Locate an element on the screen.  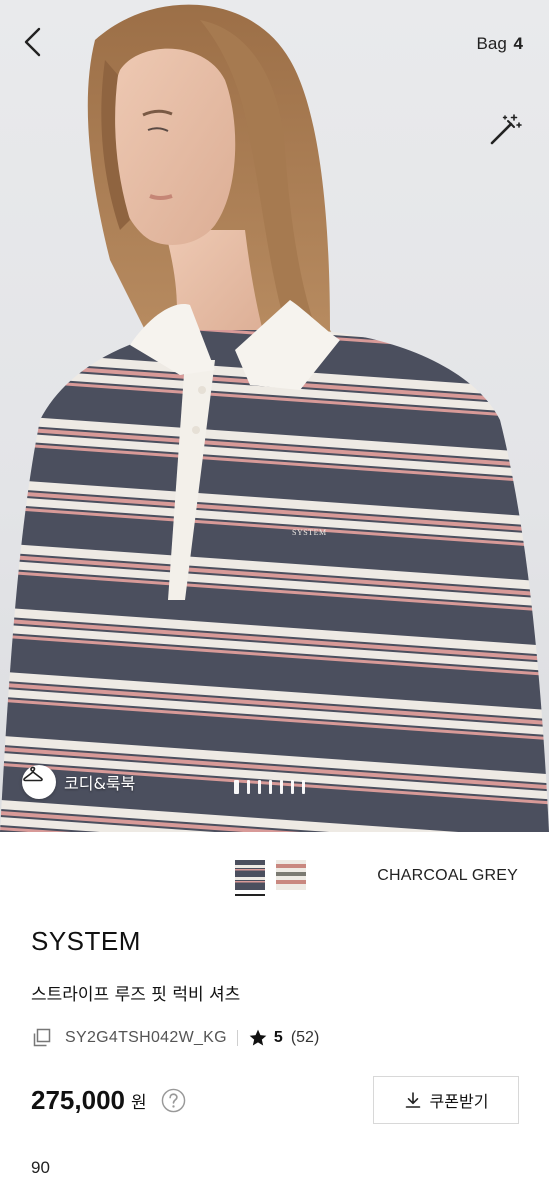
hanger-icon is located at coordinates (33, 774).